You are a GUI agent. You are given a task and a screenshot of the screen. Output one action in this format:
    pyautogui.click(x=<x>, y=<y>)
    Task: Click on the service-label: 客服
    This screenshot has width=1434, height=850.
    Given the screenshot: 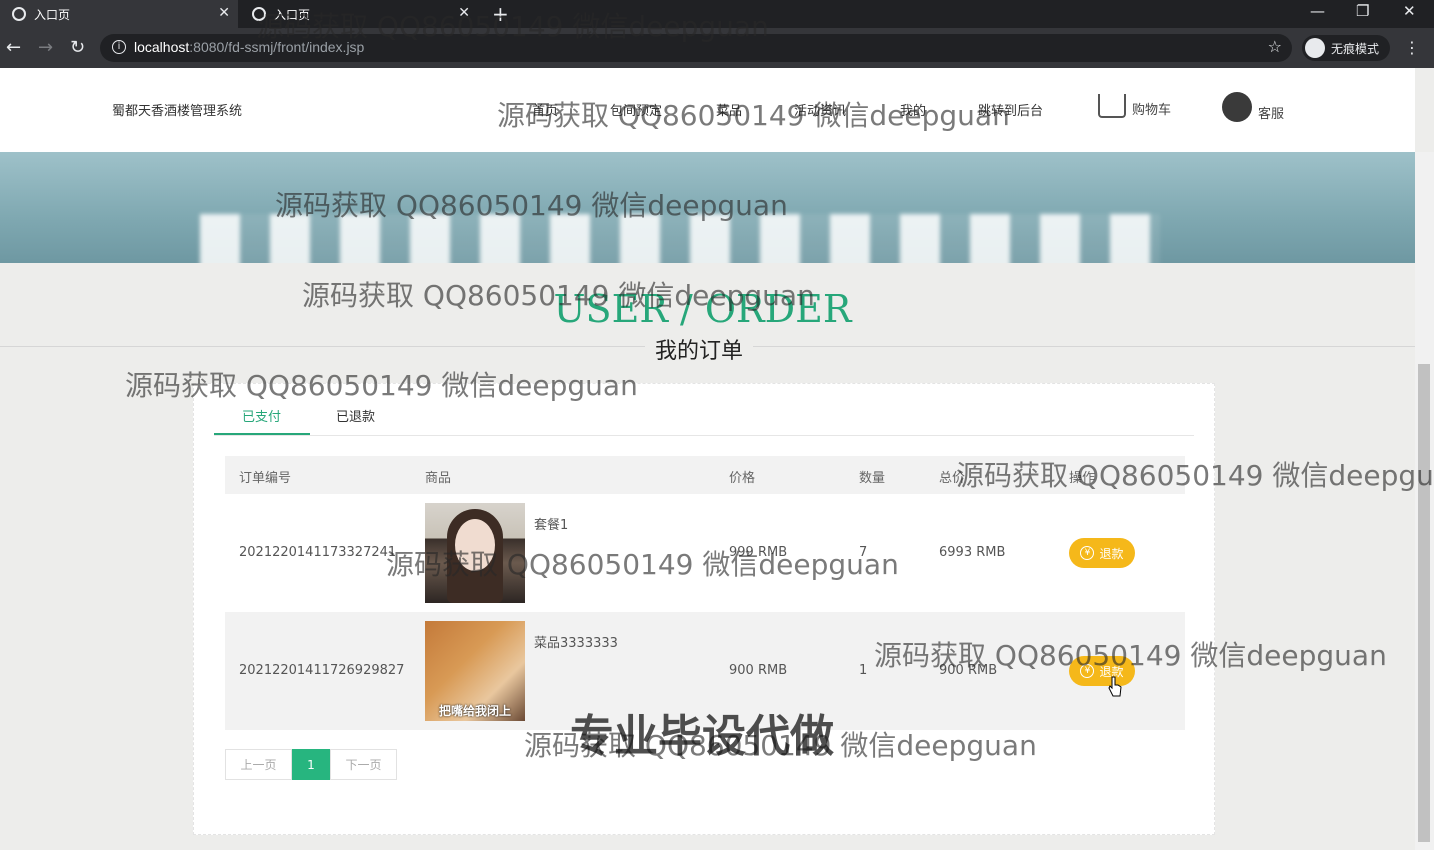 What is the action you would take?
    pyautogui.click(x=1271, y=114)
    